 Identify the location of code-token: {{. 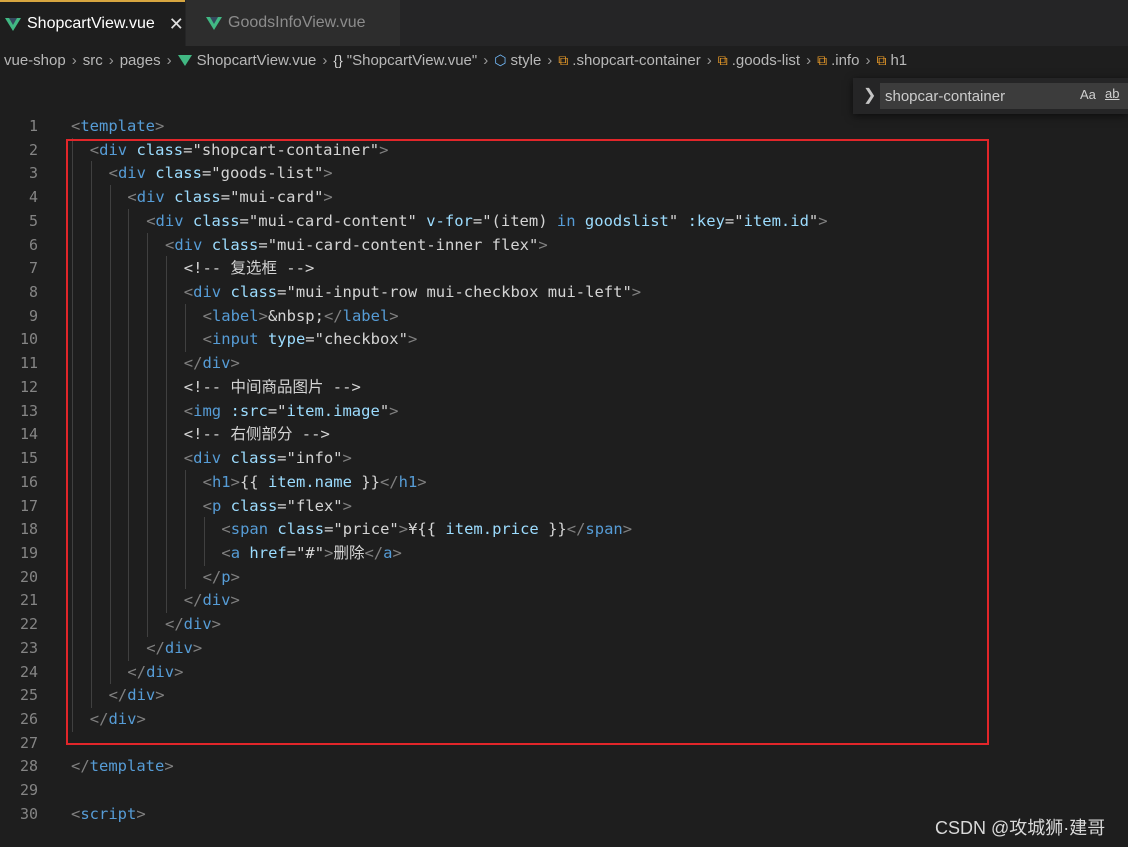
(253, 481).